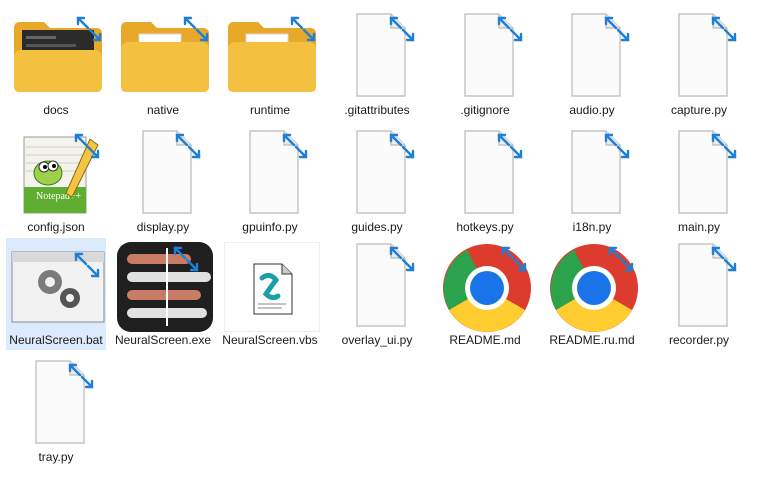 The width and height of the screenshot is (768, 494). Describe the element at coordinates (699, 340) in the screenshot. I see `file-name-label: recorder.py` at that location.